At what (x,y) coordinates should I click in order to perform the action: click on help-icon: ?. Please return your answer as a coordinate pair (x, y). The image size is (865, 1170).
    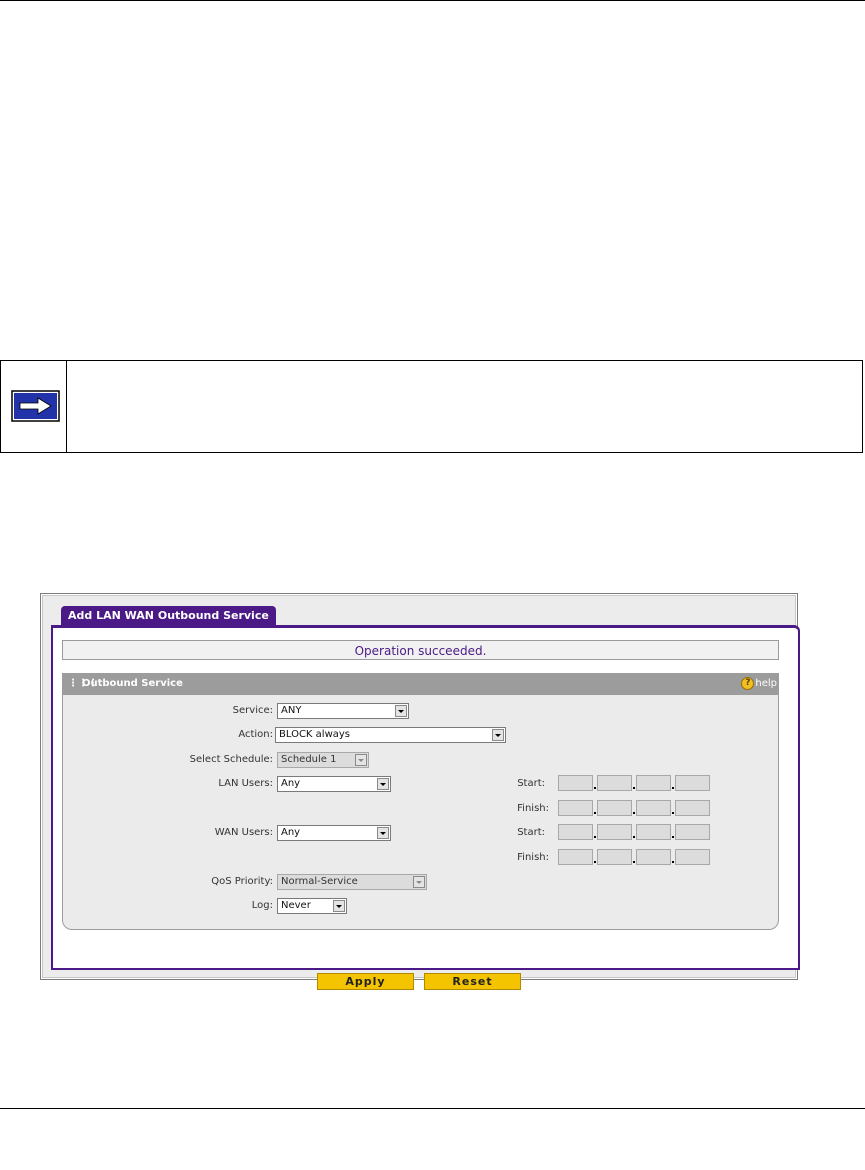
    Looking at the image, I should click on (748, 683).